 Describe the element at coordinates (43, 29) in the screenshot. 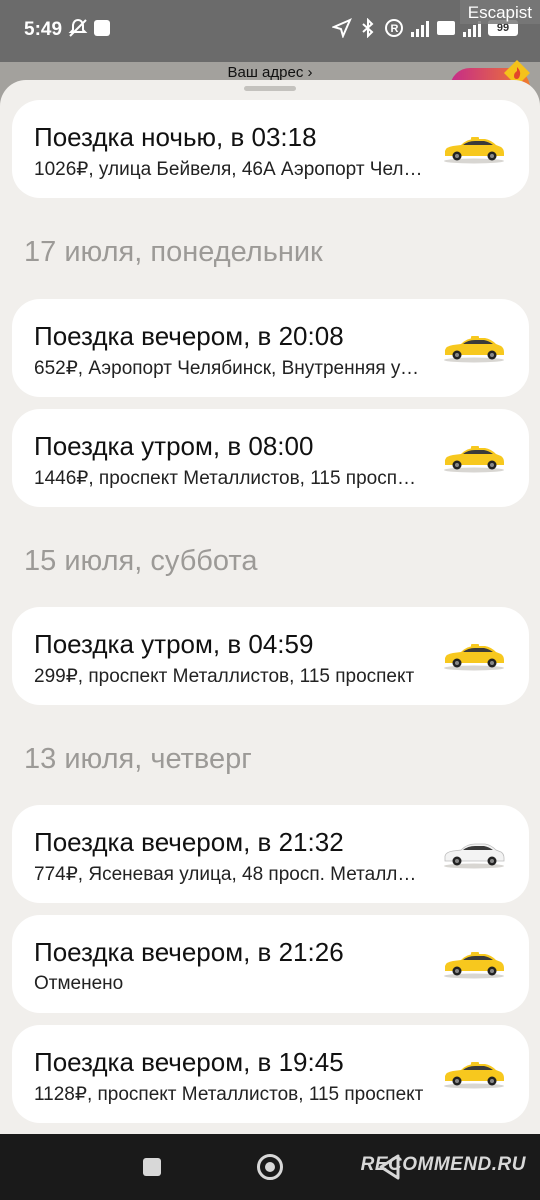

I see `status-time: 5:49` at that location.